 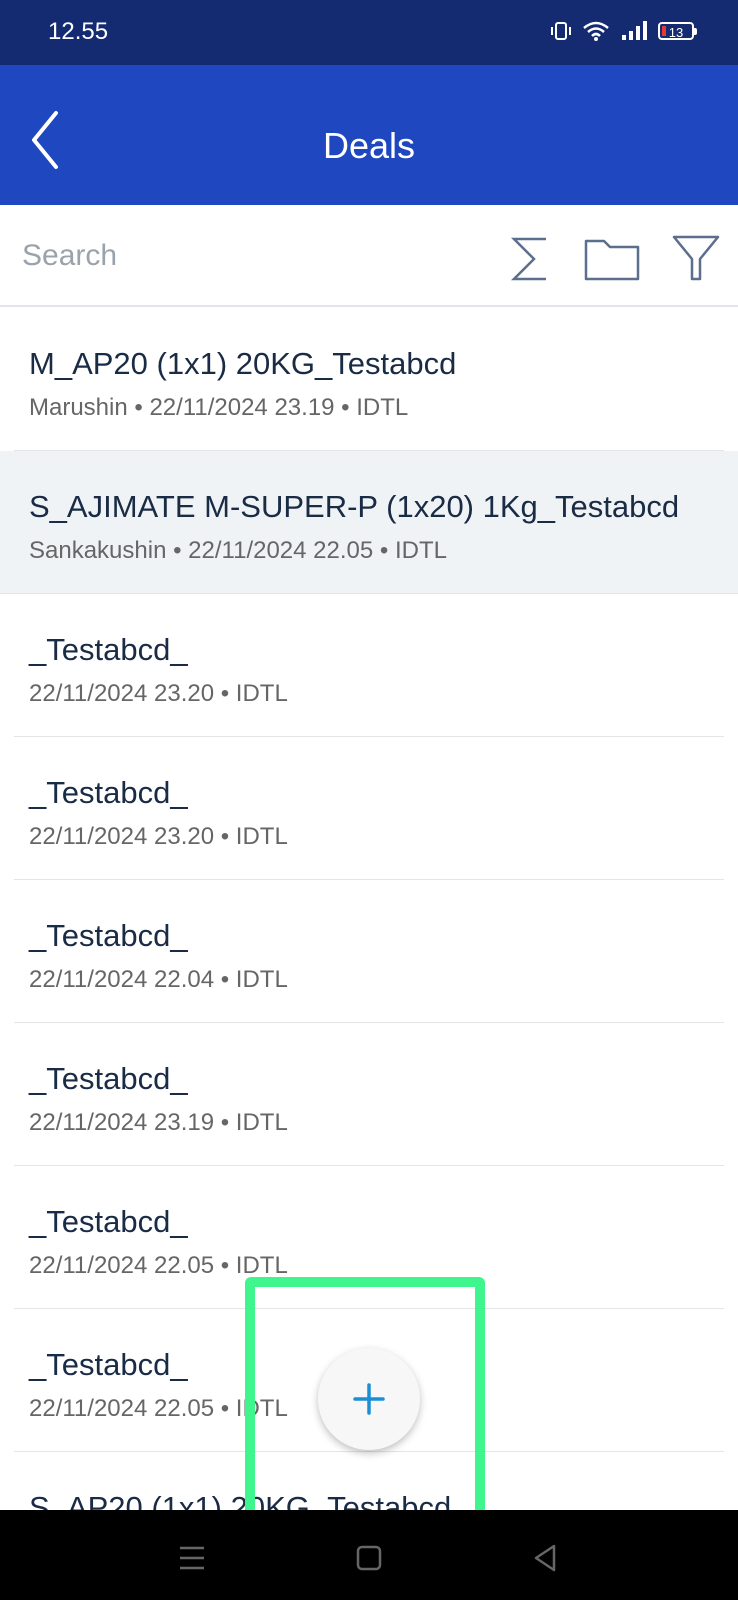 I want to click on list-item: S_AP20 (1x1) 20KG_Testabcd, so click(x=369, y=1481).